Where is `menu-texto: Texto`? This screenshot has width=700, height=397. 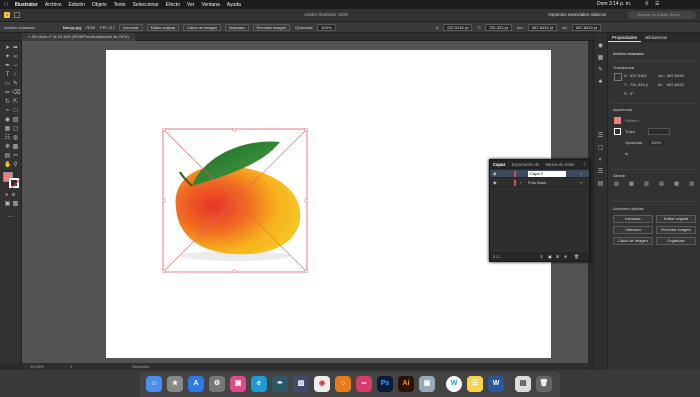 menu-texto: Texto is located at coordinates (120, 5).